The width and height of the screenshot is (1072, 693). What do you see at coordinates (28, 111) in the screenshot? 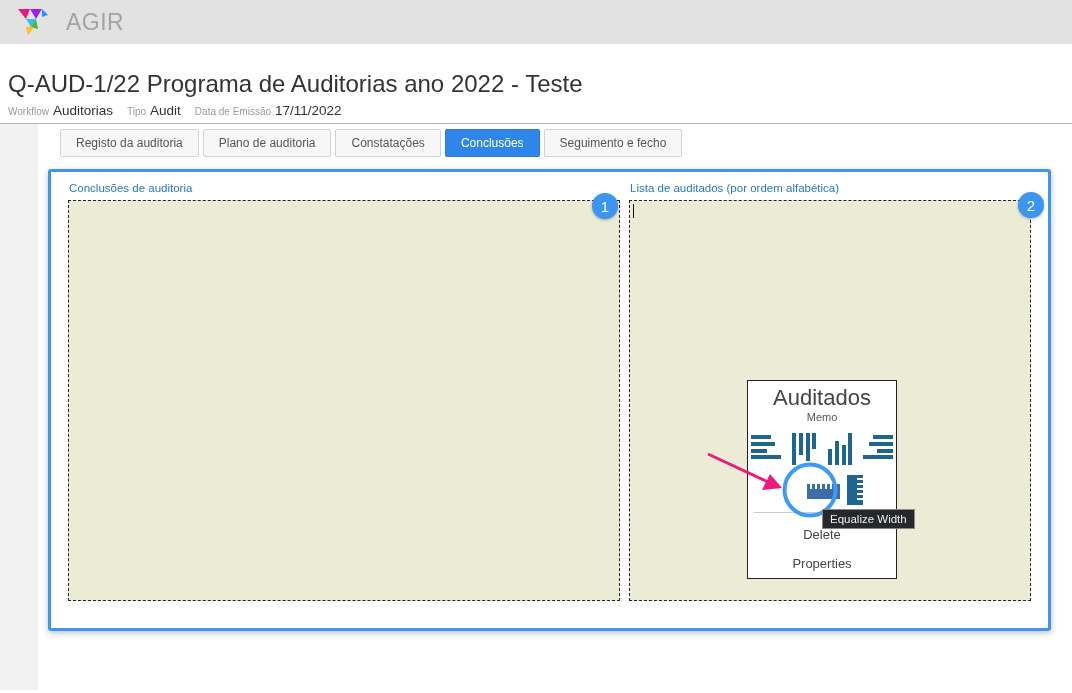
I see `meta-label: Workflow` at bounding box center [28, 111].